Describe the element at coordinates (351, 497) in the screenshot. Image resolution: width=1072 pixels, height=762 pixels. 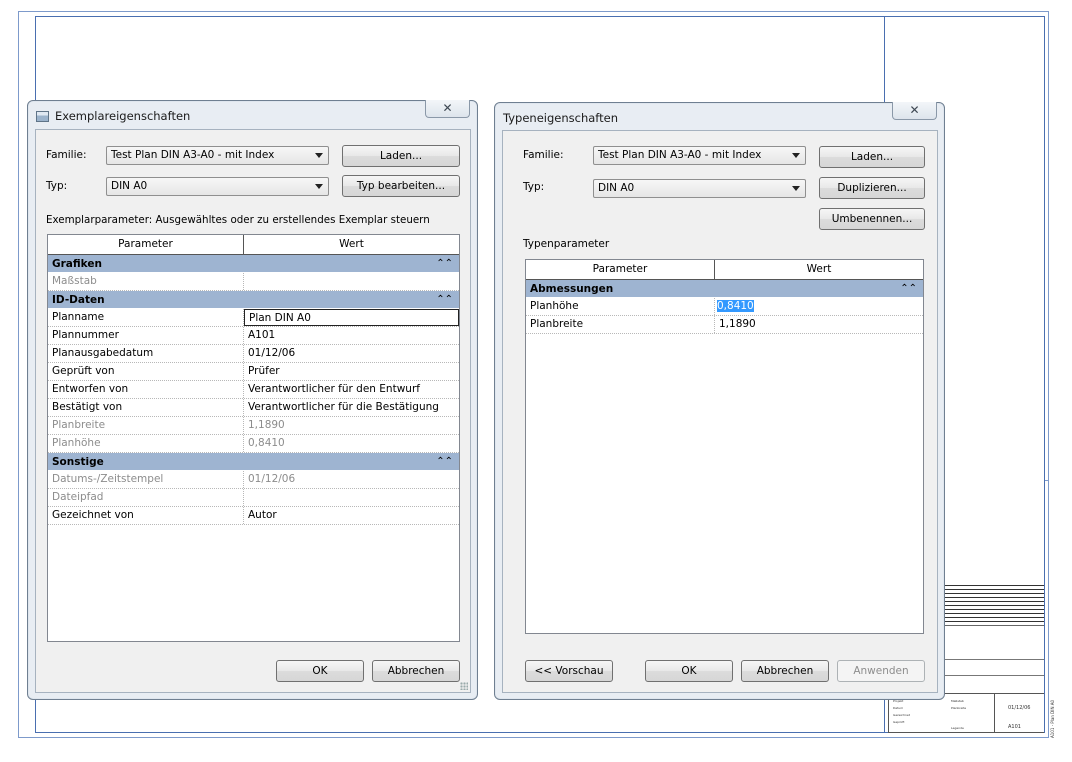
I see `property-value` at that location.